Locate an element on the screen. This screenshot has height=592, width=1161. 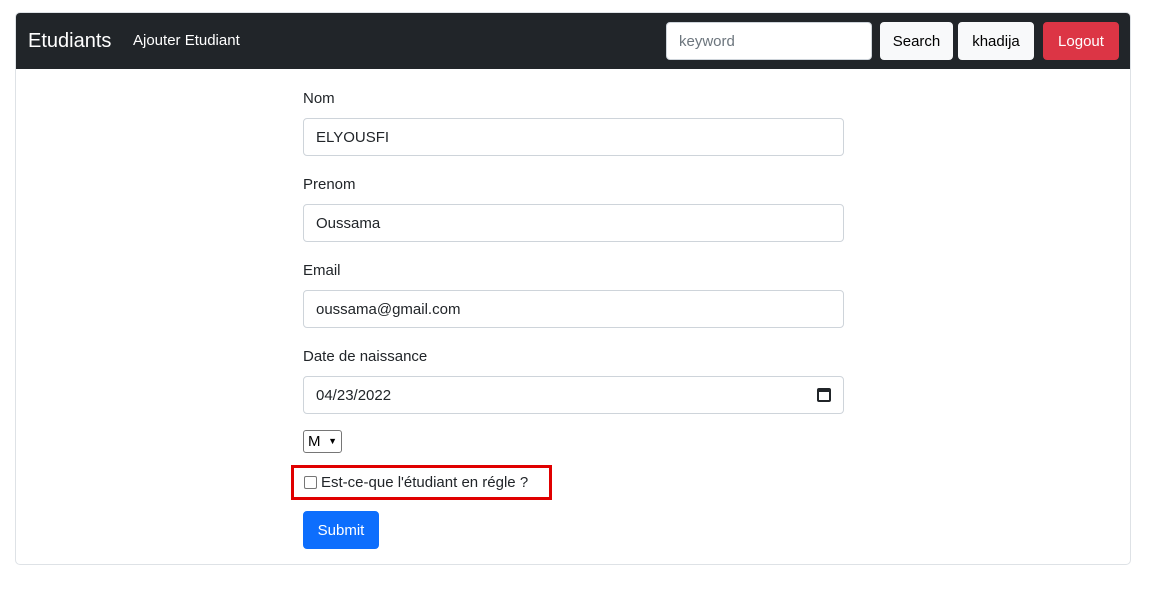
chevron-down-icon: ▼ is located at coordinates (332, 441).